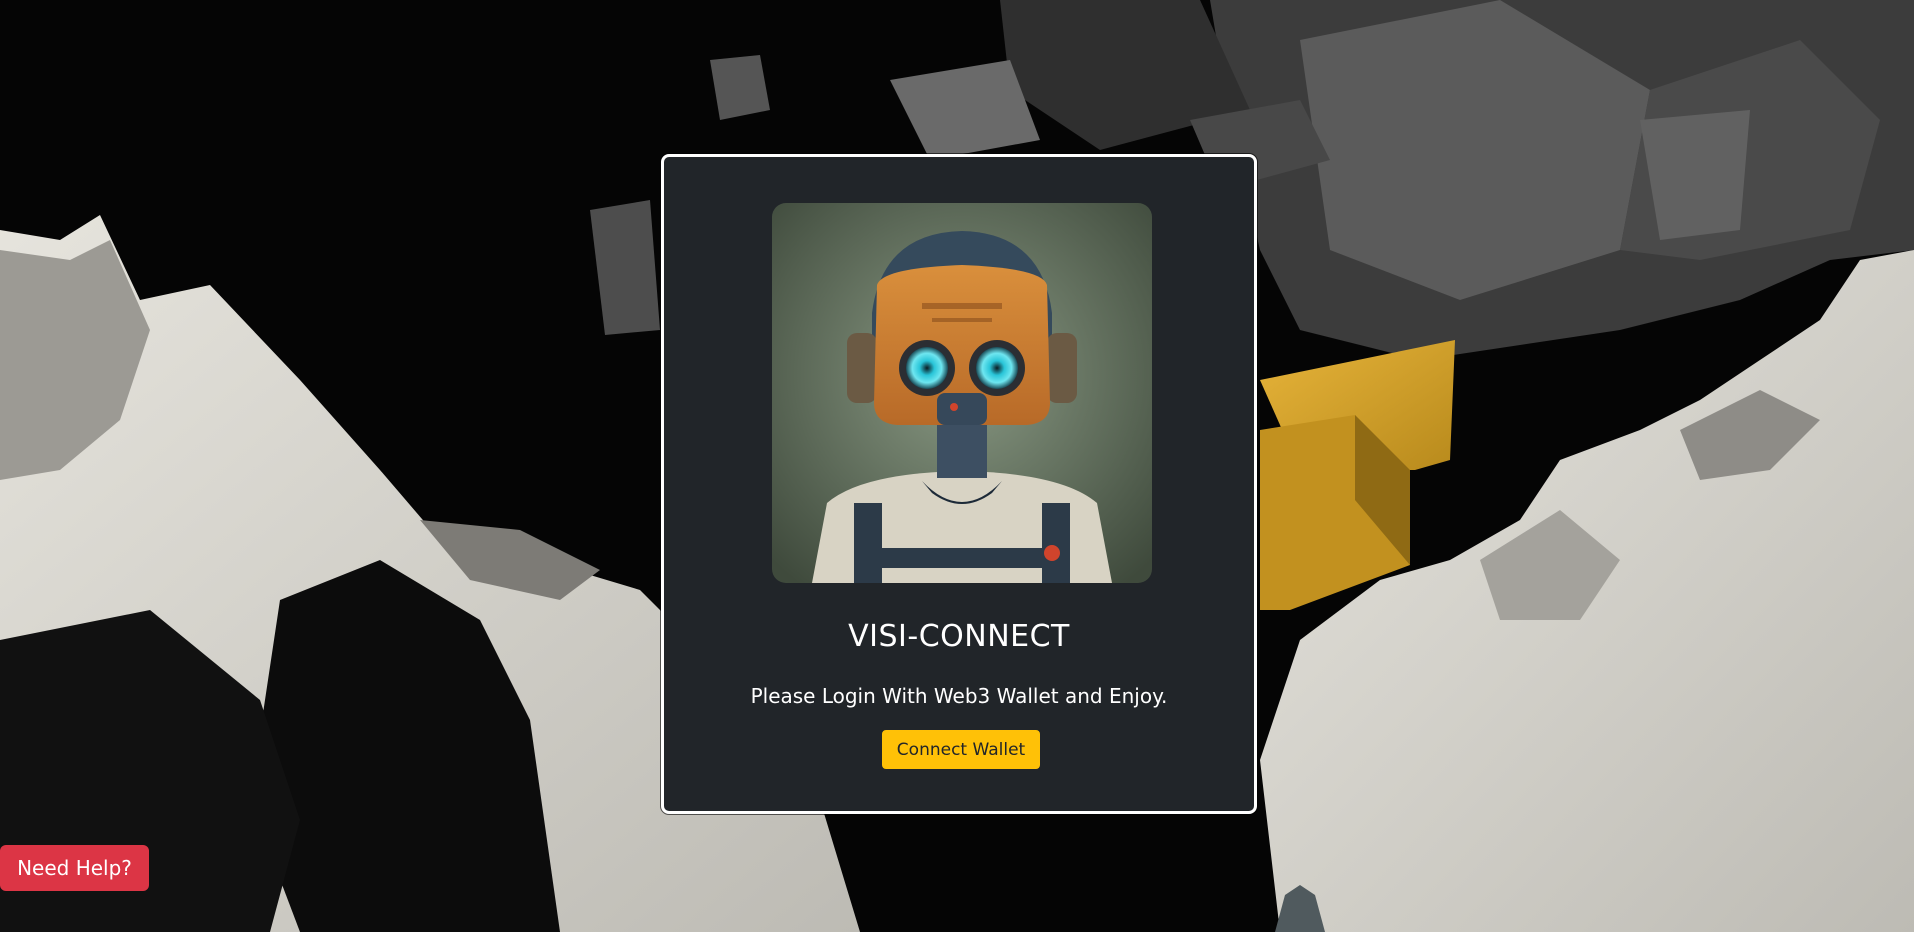 The width and height of the screenshot is (1914, 932). I want to click on connect-wallet-button: Connect Wallet, so click(961, 749).